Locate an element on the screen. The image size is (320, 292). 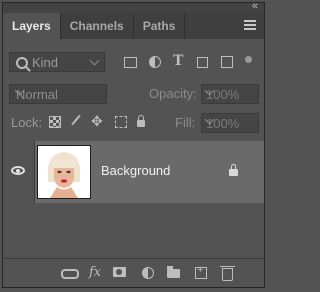
tab-channels: Channels is located at coordinates (97, 26).